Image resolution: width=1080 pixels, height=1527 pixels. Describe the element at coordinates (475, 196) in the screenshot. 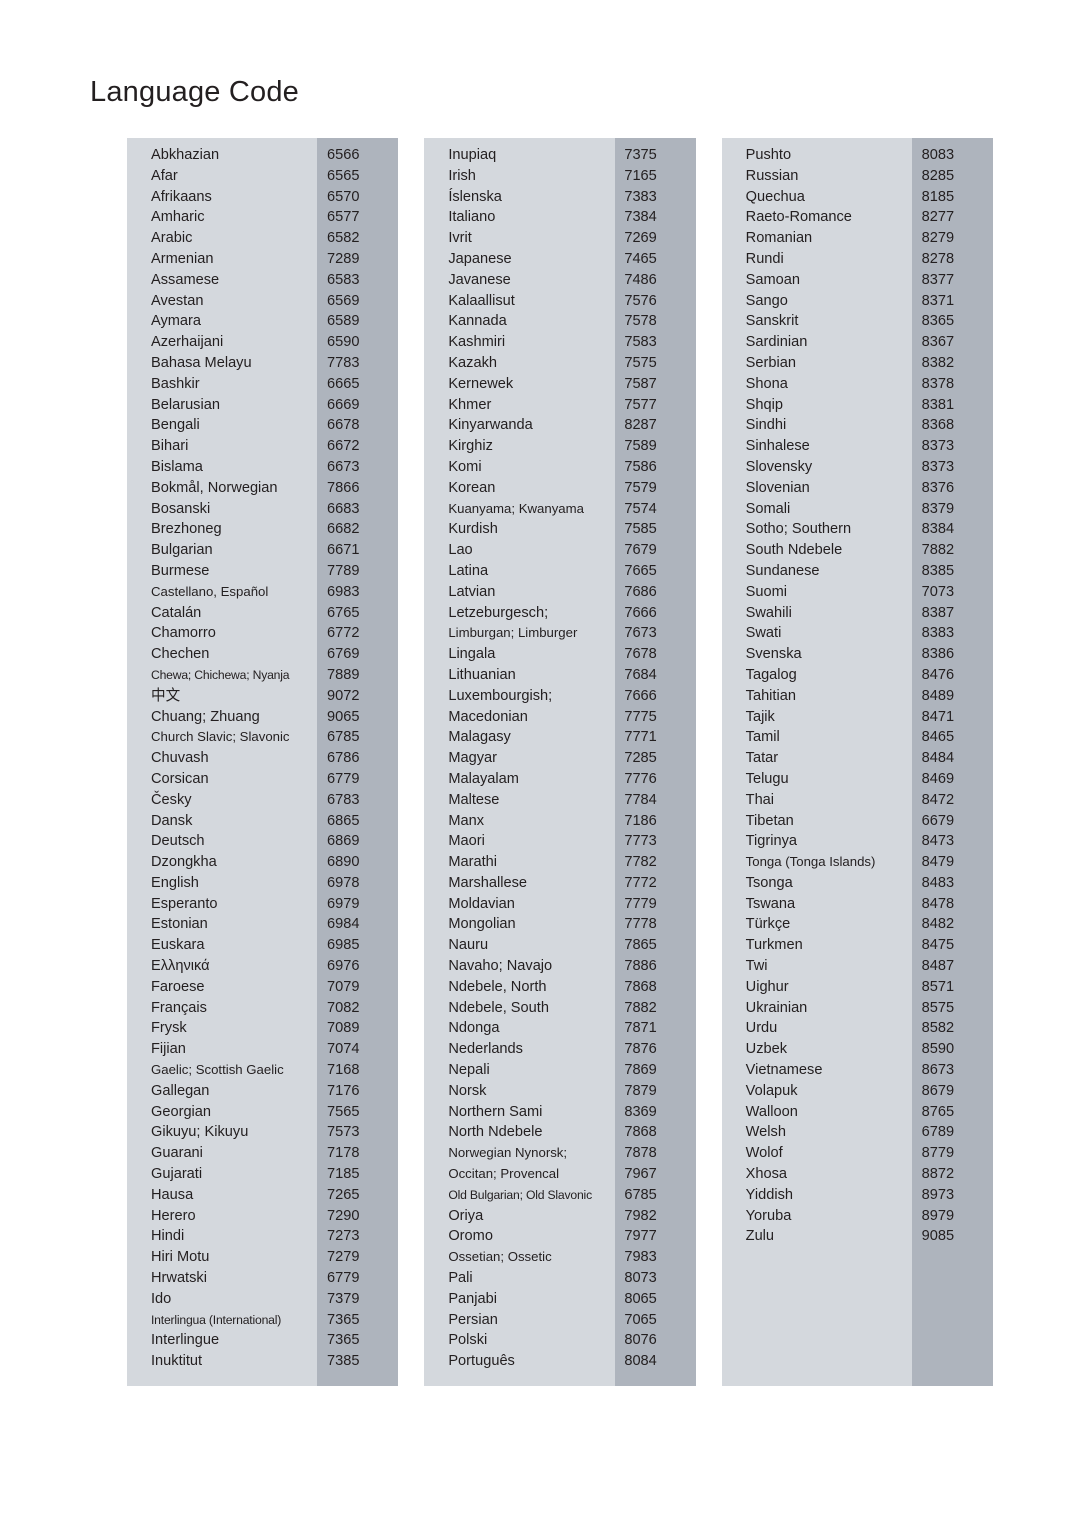

I see `language-name: Íslenska` at that location.